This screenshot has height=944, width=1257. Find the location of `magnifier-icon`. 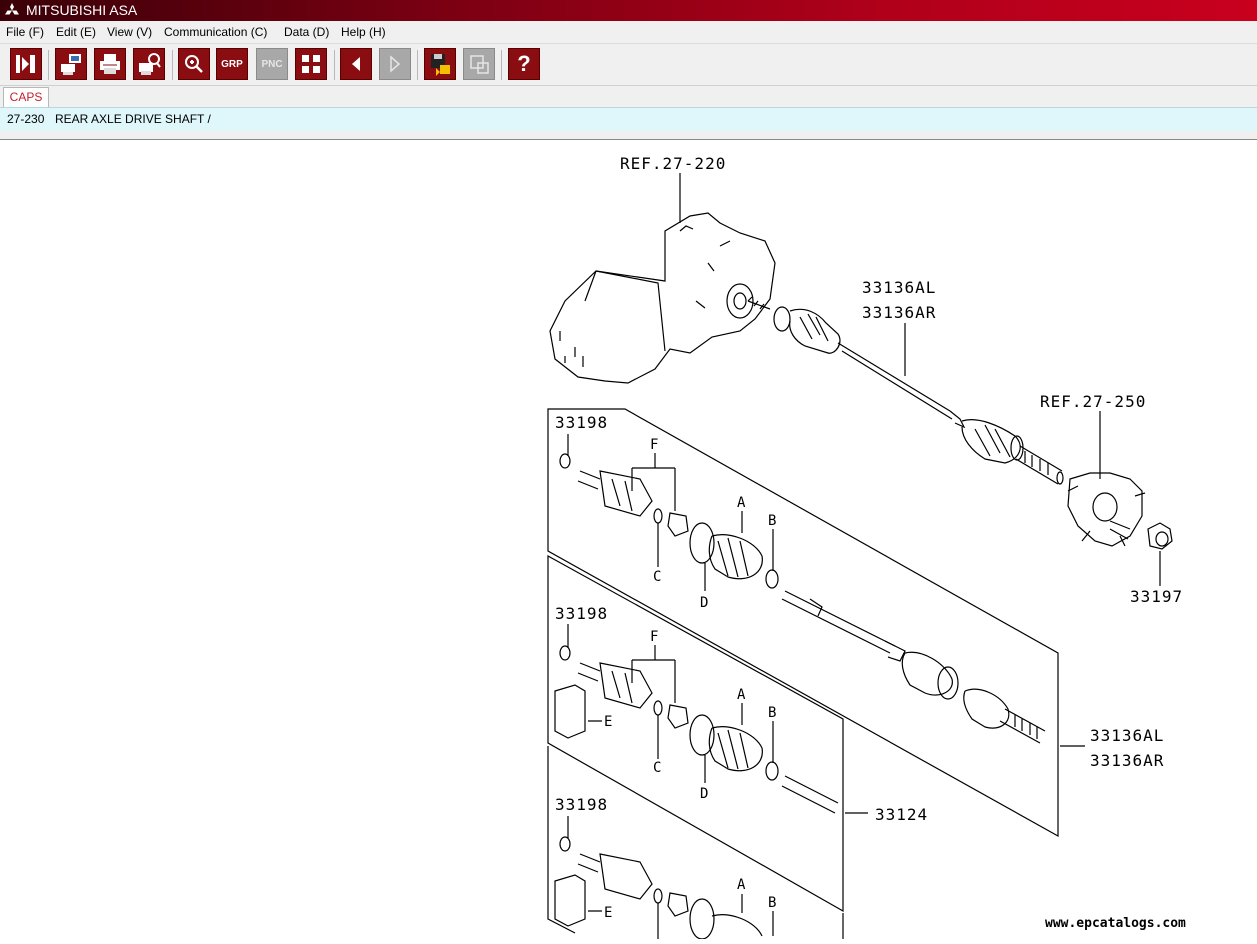

magnifier-icon is located at coordinates (194, 64).